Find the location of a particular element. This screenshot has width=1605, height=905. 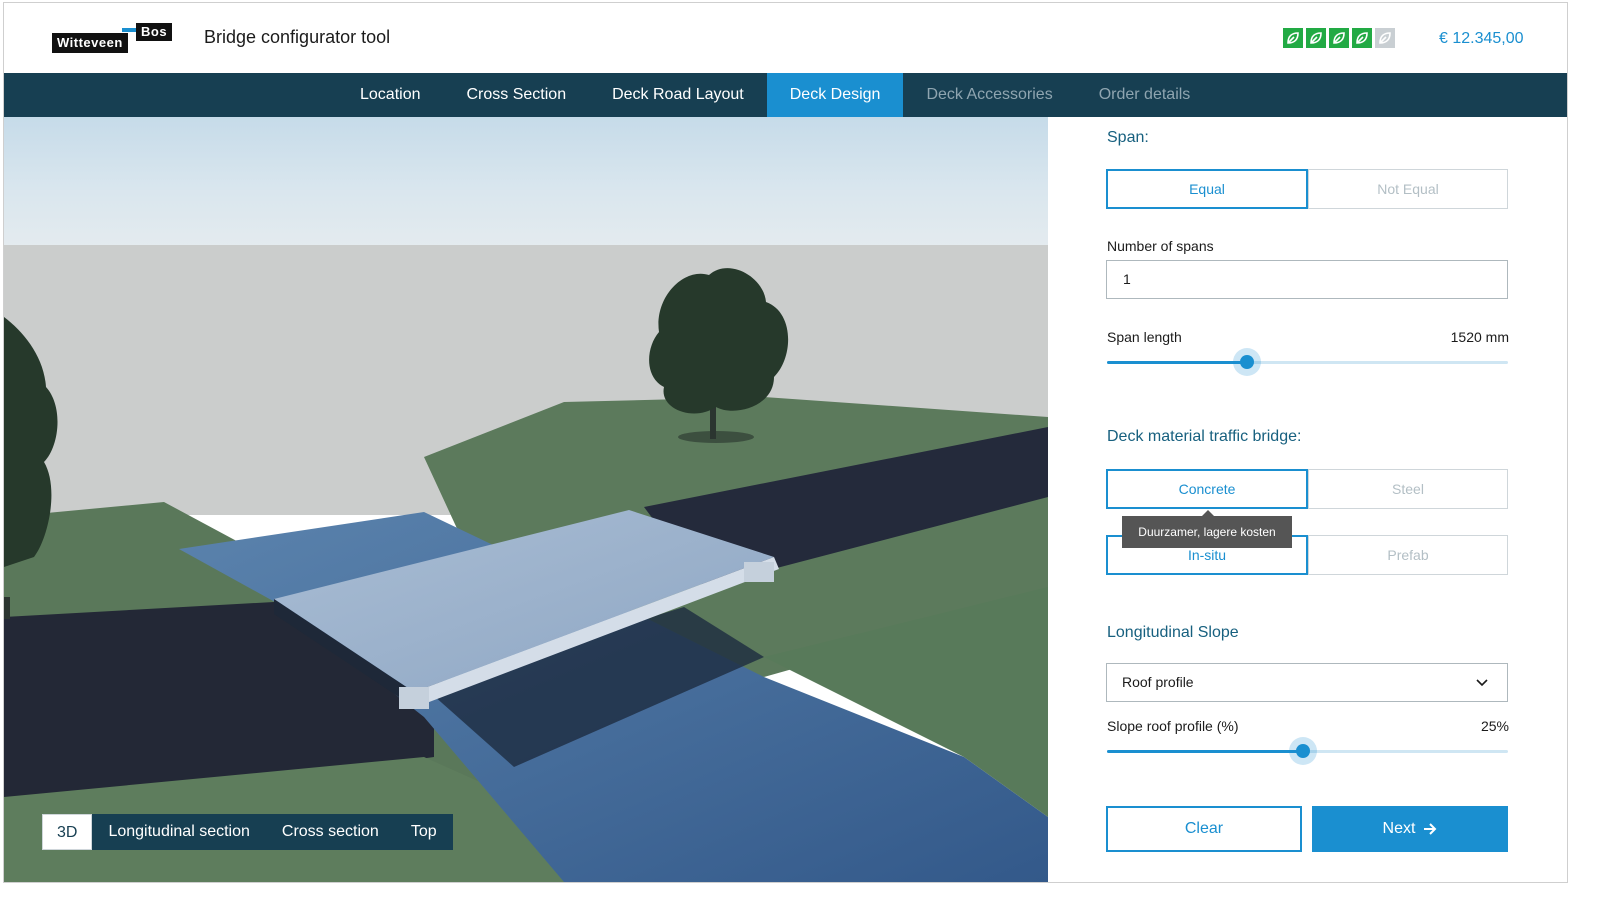

sustainability-rating is located at coordinates (1339, 38).